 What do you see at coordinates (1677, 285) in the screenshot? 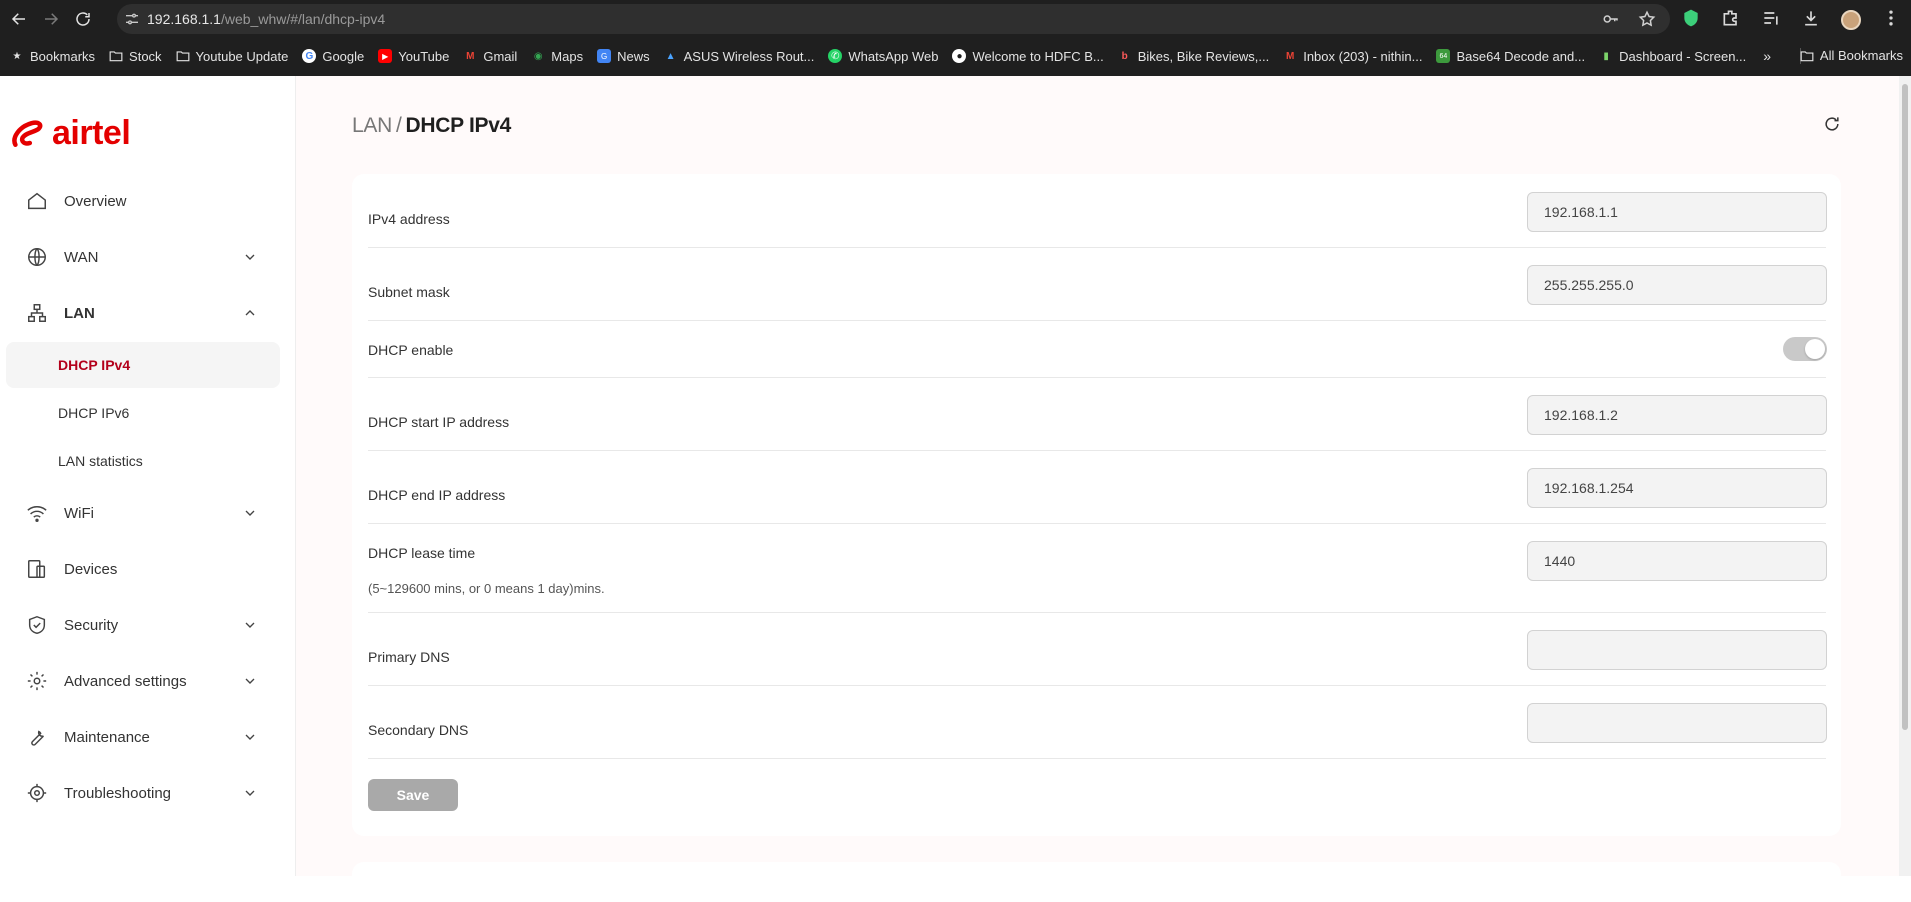
I see `subnet-mask-input` at bounding box center [1677, 285].